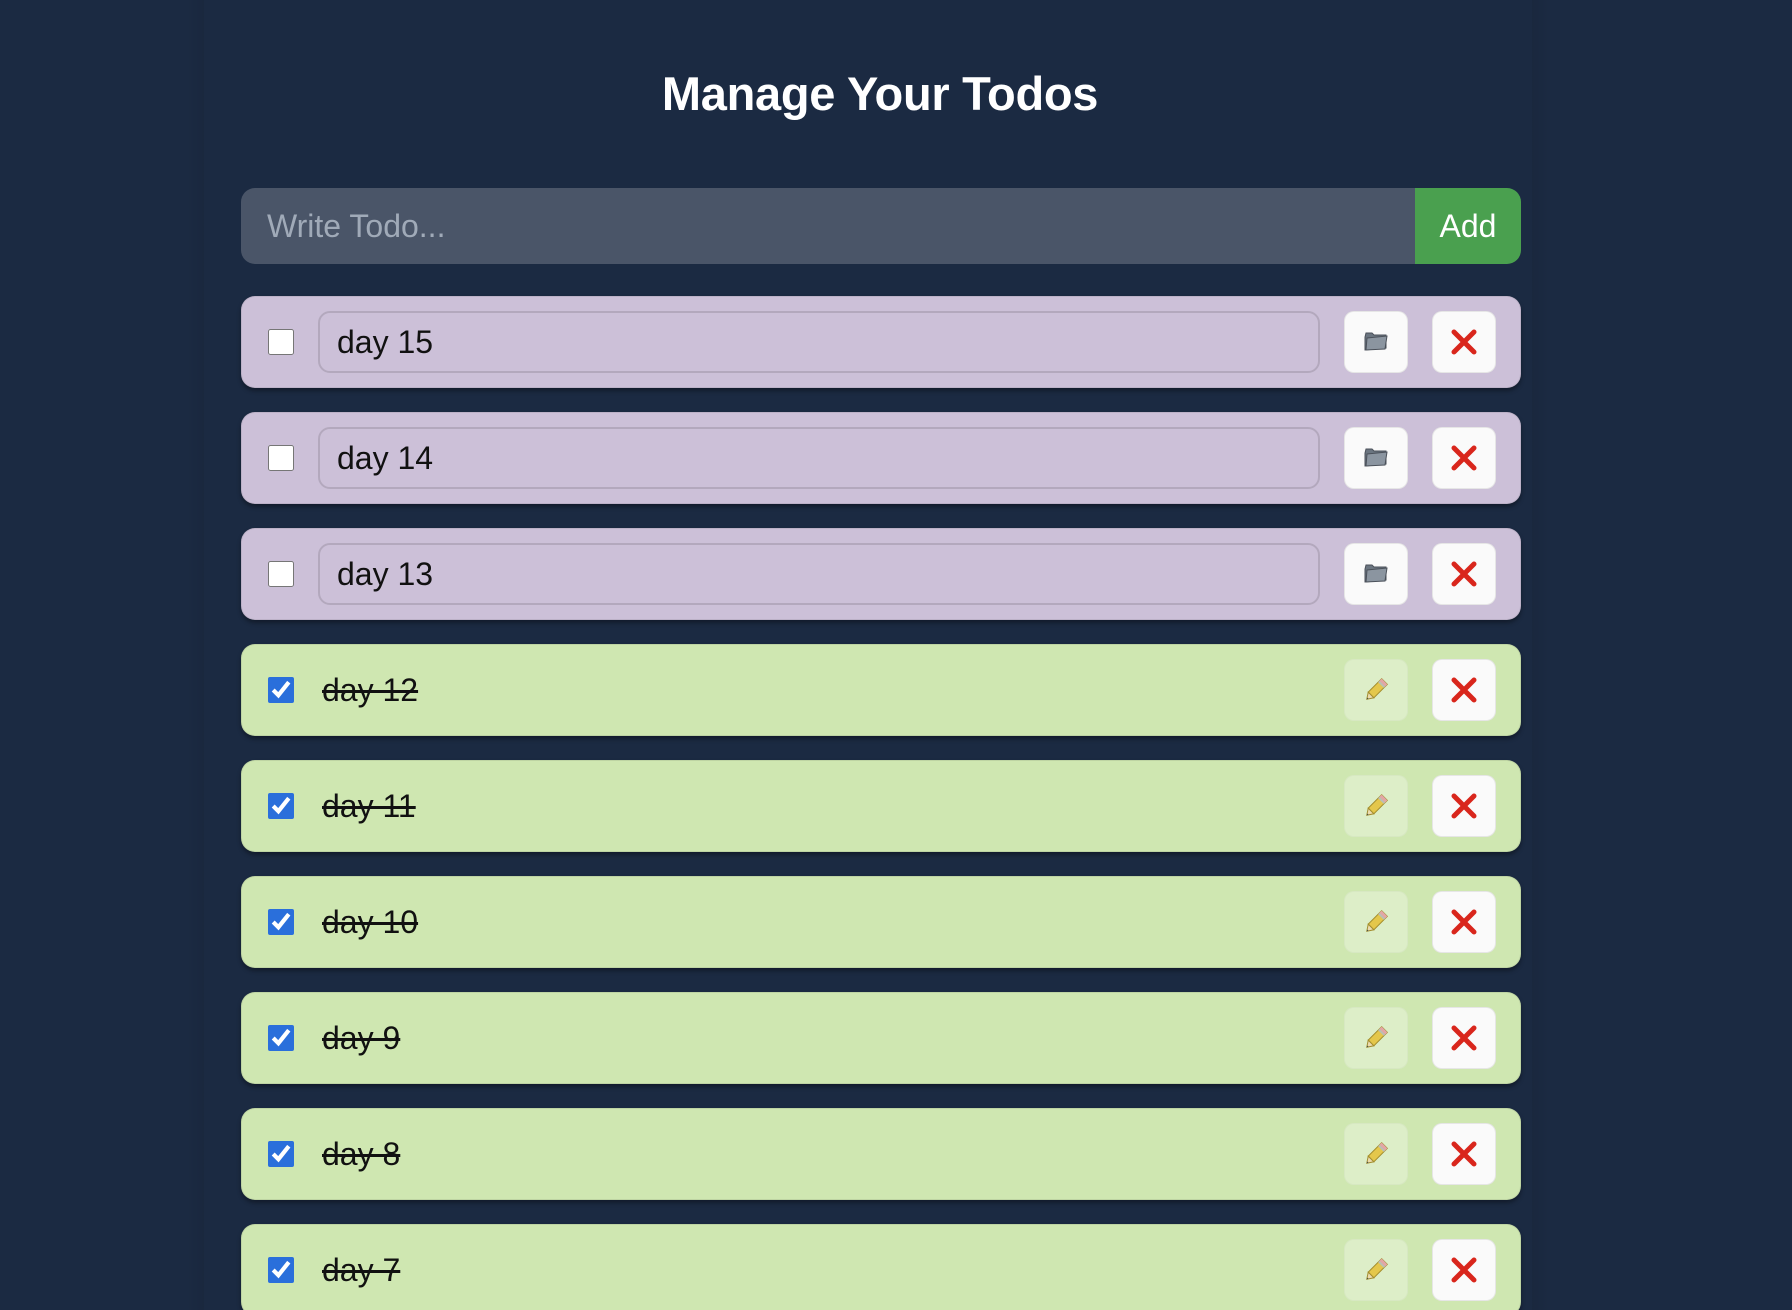 Image resolution: width=1792 pixels, height=1310 pixels. What do you see at coordinates (361, 1153) in the screenshot?
I see `todo-text: day 8` at bounding box center [361, 1153].